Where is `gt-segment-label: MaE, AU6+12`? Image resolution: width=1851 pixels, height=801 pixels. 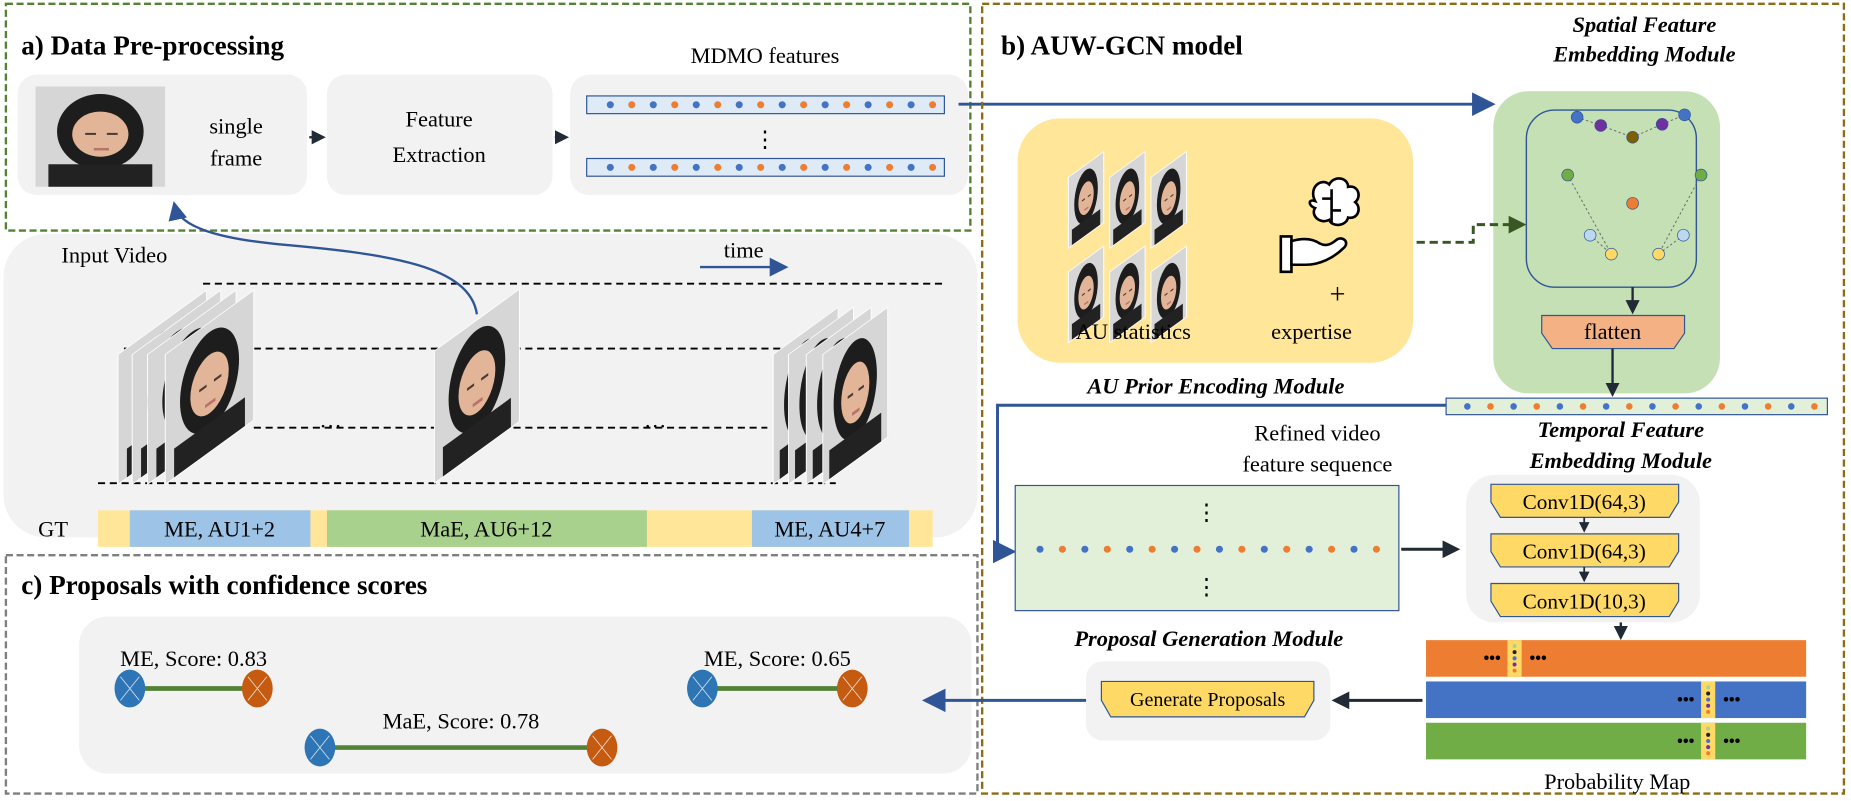
gt-segment-label: MaE, AU6+12 is located at coordinates (486, 528).